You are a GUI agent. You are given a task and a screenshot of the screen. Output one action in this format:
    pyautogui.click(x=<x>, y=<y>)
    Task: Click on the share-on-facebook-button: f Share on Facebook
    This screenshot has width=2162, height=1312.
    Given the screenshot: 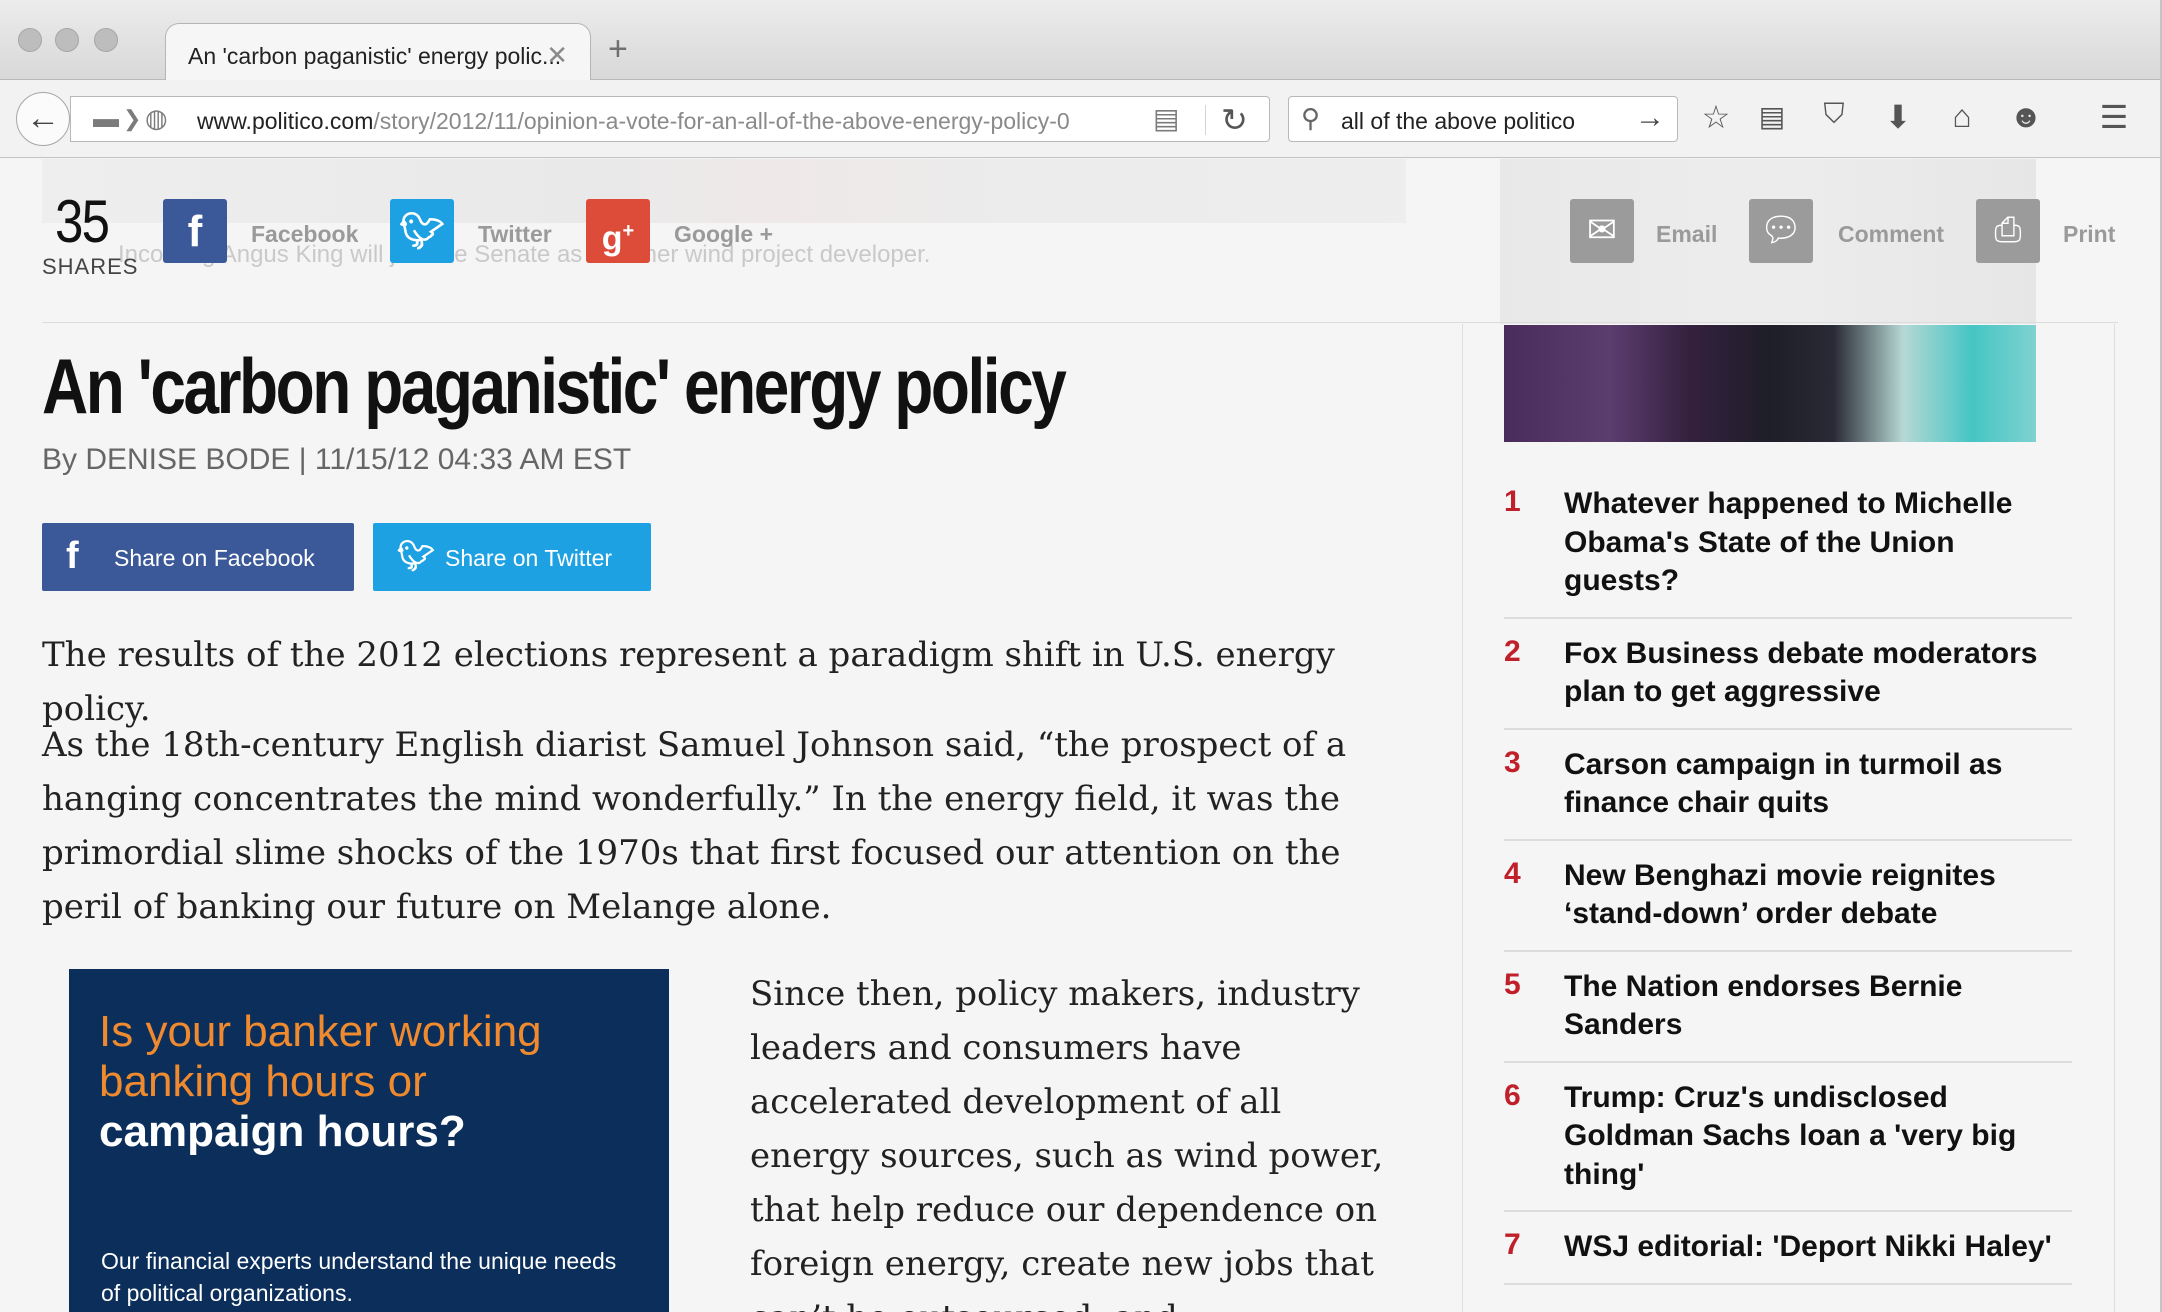 What is the action you would take?
    pyautogui.click(x=198, y=557)
    